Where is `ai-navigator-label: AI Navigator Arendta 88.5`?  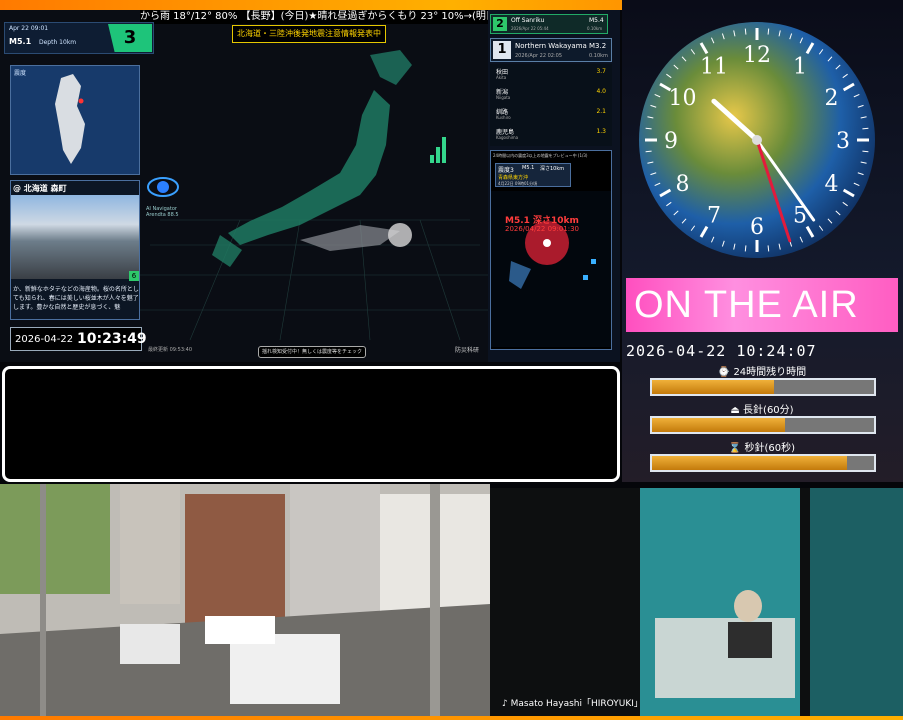
ai-navigator-label: AI Navigator Arendta 88.5 is located at coordinates (162, 212).